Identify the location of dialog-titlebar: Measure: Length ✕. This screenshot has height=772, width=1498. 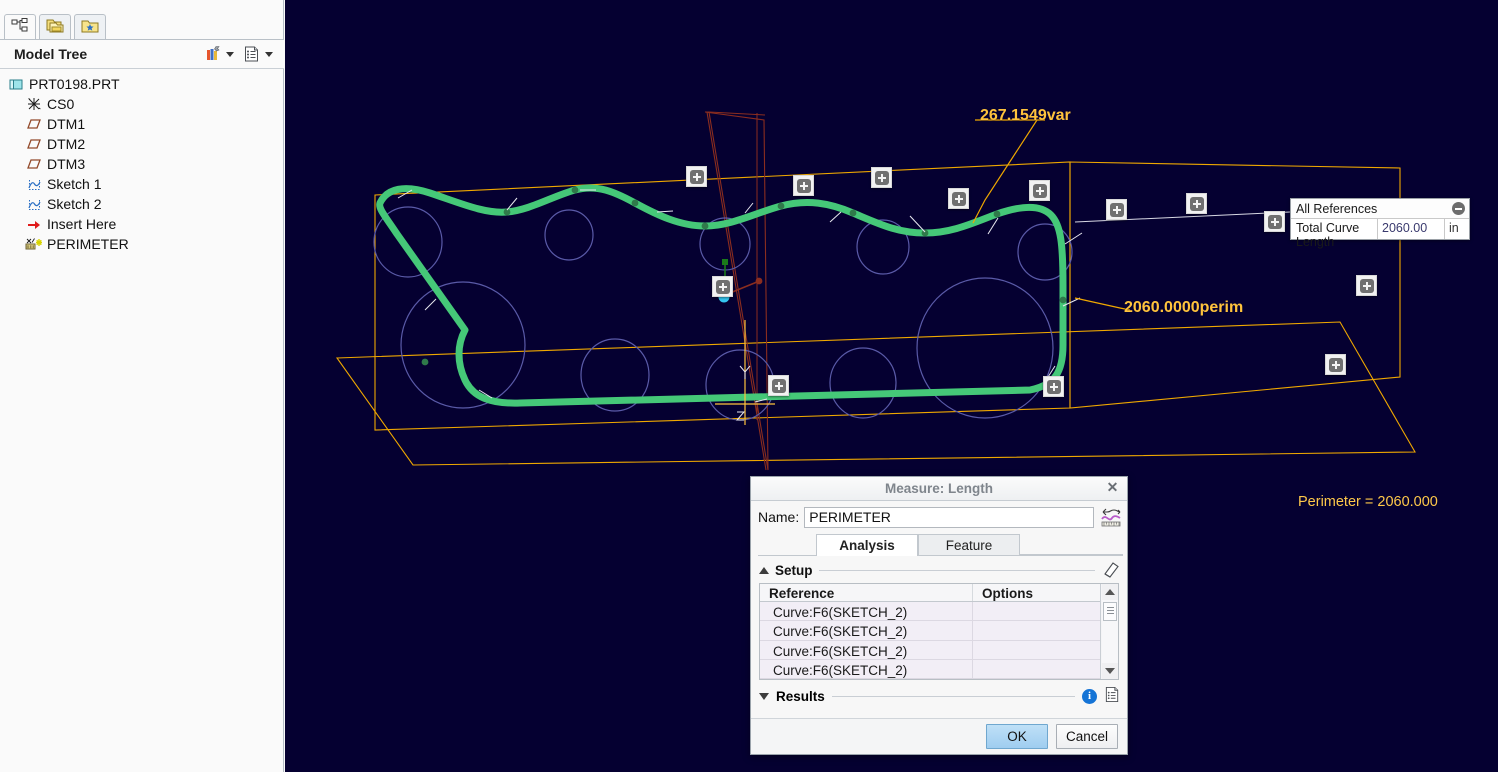
(939, 489).